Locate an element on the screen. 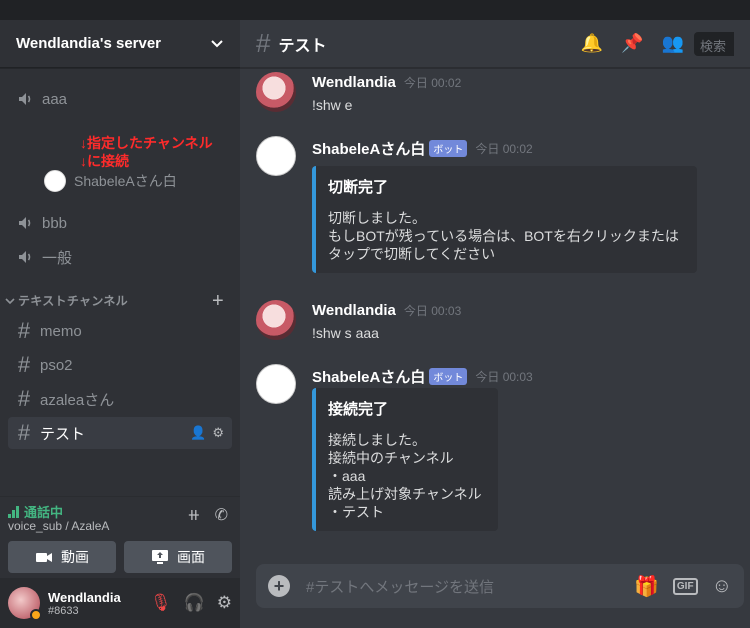  video-button-label: 動画 is located at coordinates (75, 557).